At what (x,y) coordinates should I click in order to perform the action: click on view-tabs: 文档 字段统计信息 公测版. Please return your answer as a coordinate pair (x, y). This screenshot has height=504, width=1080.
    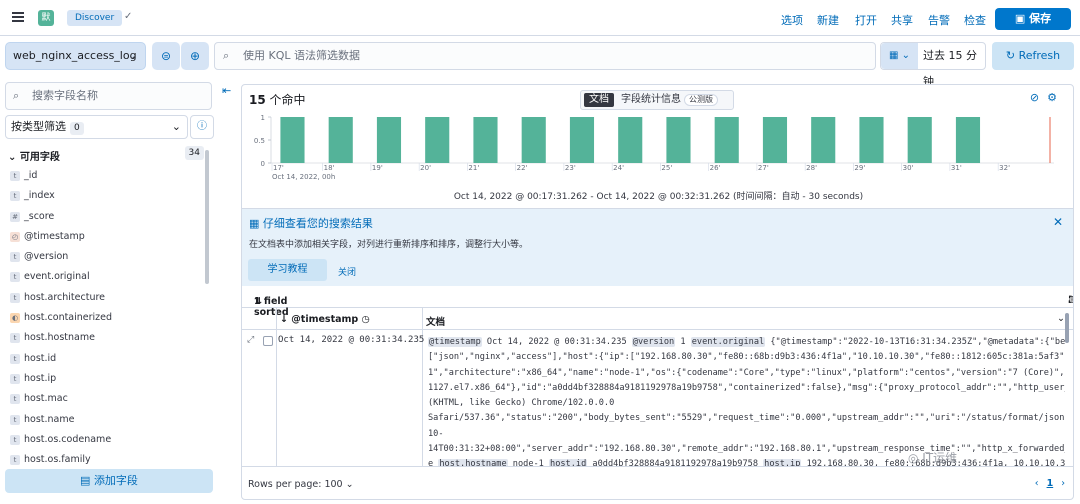
    Looking at the image, I should click on (657, 100).